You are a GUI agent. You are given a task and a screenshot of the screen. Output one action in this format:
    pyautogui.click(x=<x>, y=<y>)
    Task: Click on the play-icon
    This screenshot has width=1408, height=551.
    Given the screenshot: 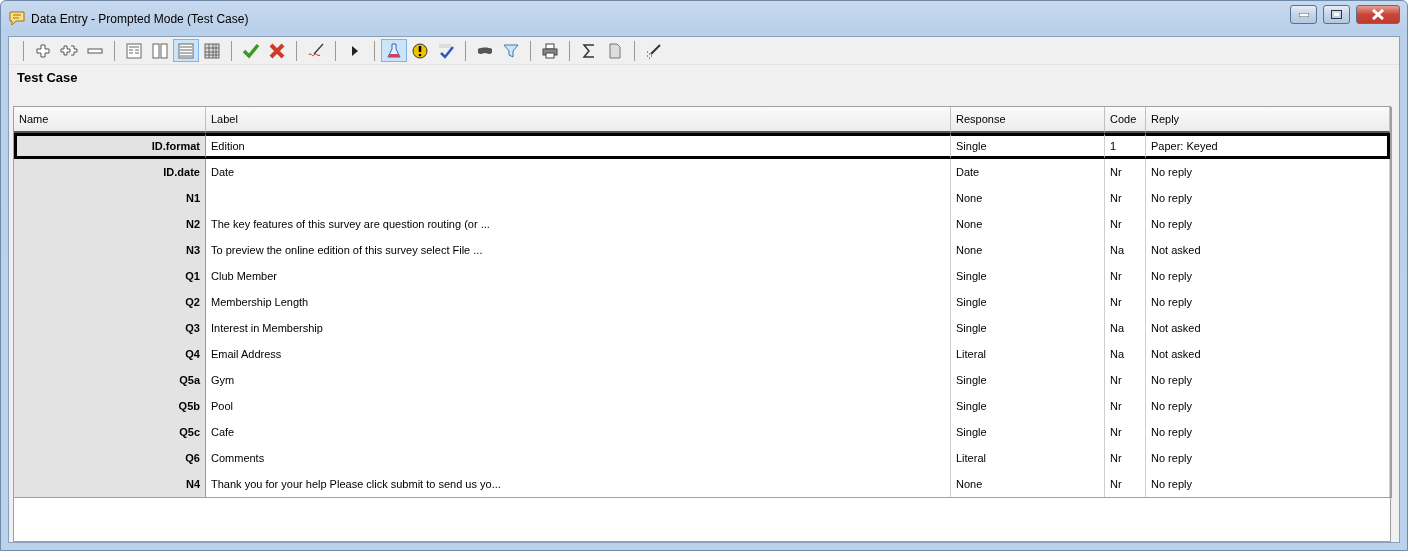 What is the action you would take?
    pyautogui.click(x=355, y=50)
    